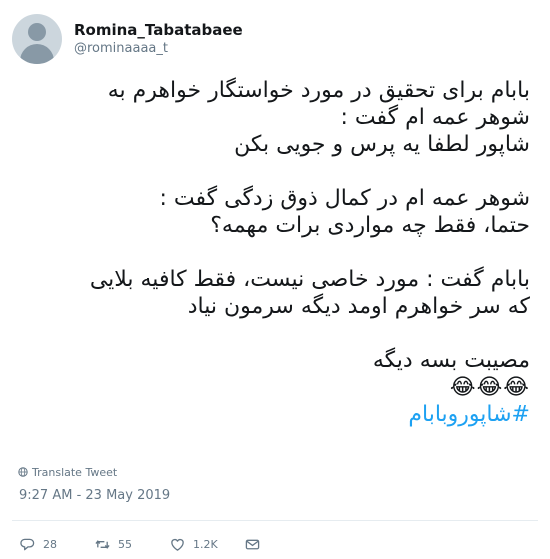 The height and width of the screenshot is (559, 550). What do you see at coordinates (94, 495) in the screenshot?
I see `tweet-timestamp: 9:27 AM - 23 May 2019` at bounding box center [94, 495].